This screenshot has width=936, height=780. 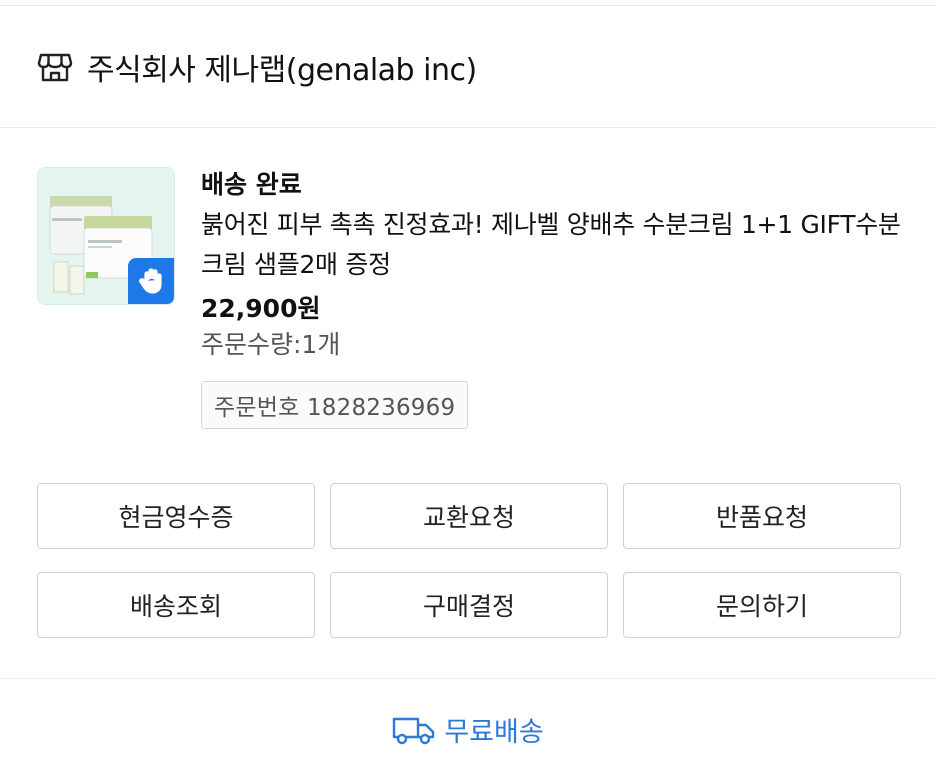 I want to click on order-number-badge: 주문번호 1828236969, so click(x=335, y=405).